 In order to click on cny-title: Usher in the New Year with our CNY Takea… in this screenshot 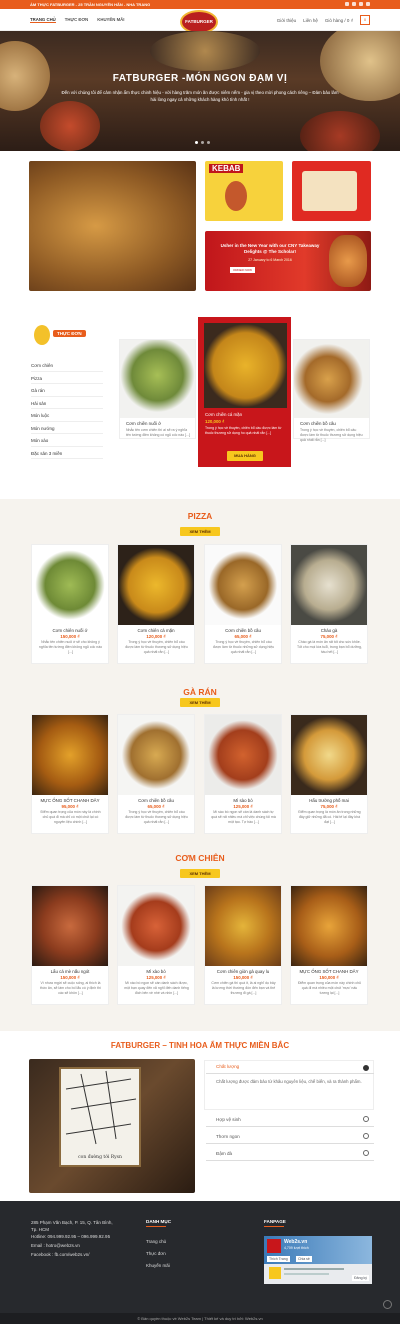, I will do `click(270, 248)`.